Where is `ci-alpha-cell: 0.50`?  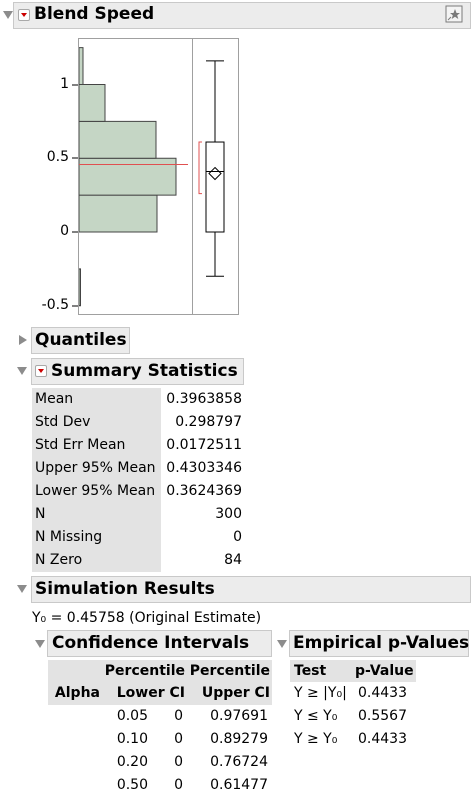
ci-alpha-cell: 0.50 is located at coordinates (132, 785).